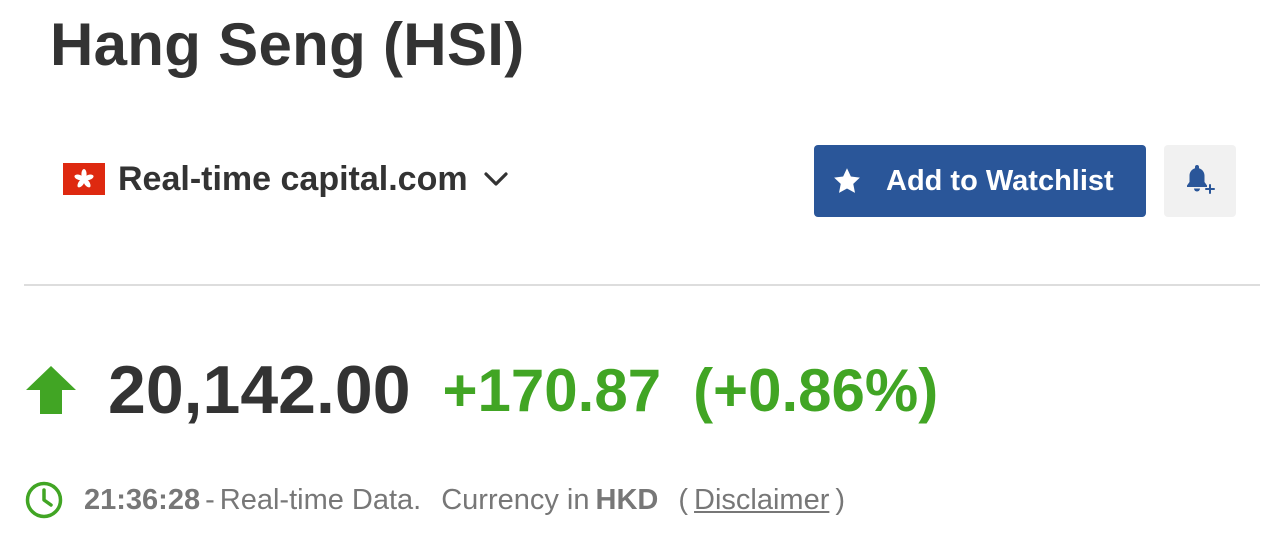 The width and height of the screenshot is (1284, 559). I want to click on quote-time: 21:36:28, so click(142, 499).